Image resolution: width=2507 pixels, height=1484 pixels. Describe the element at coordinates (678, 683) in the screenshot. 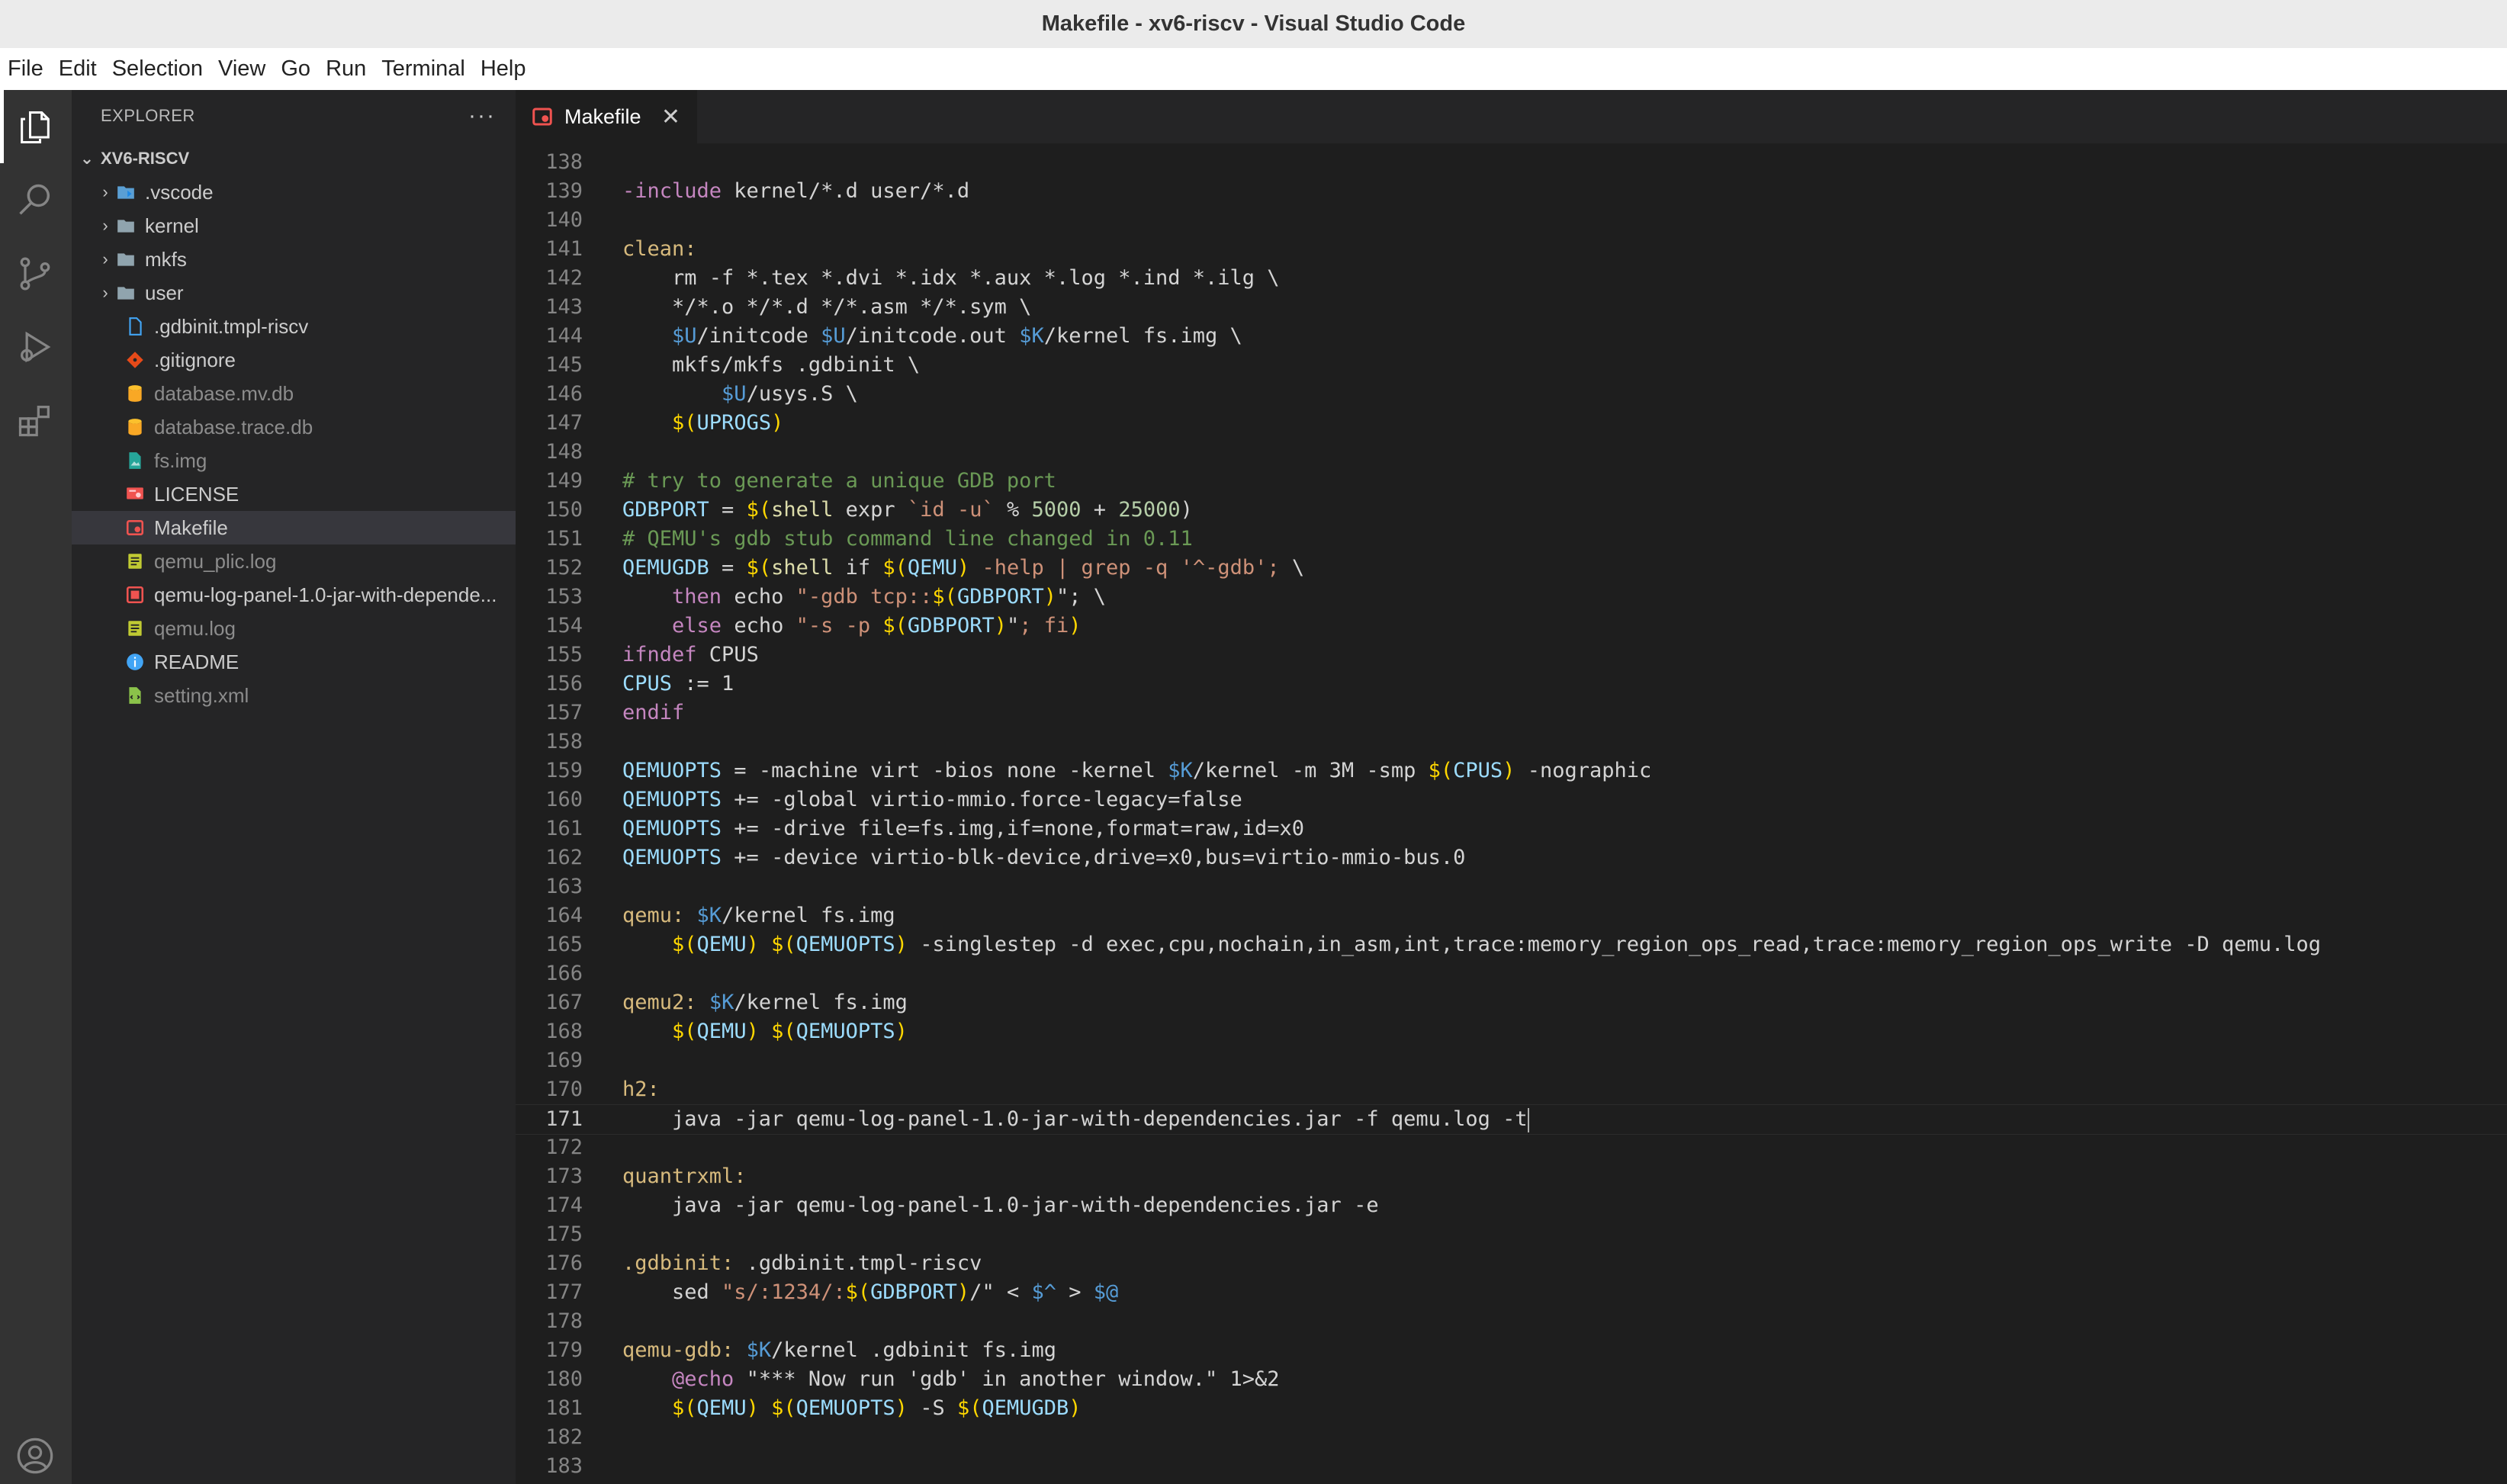

I see `code-text: CPUS := 1` at that location.